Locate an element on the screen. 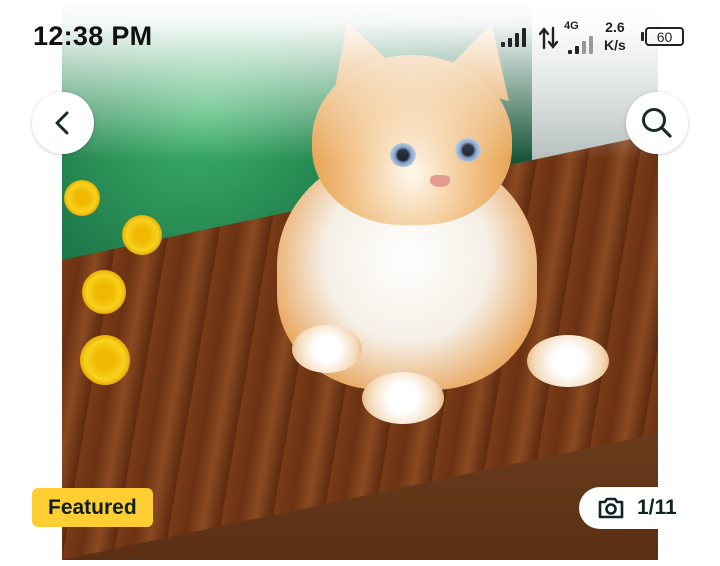  battery-tip is located at coordinates (642, 36).